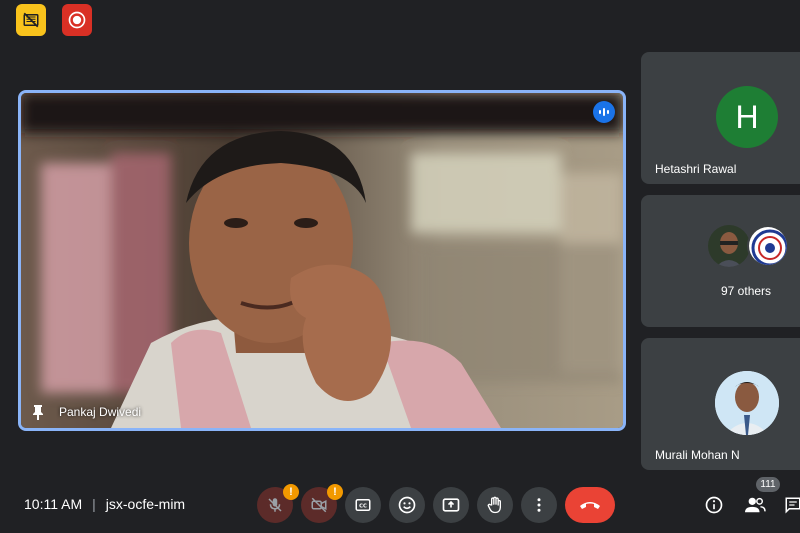 Image resolution: width=800 pixels, height=533 pixels. What do you see at coordinates (275, 505) in the screenshot?
I see `mic-off-icon` at bounding box center [275, 505].